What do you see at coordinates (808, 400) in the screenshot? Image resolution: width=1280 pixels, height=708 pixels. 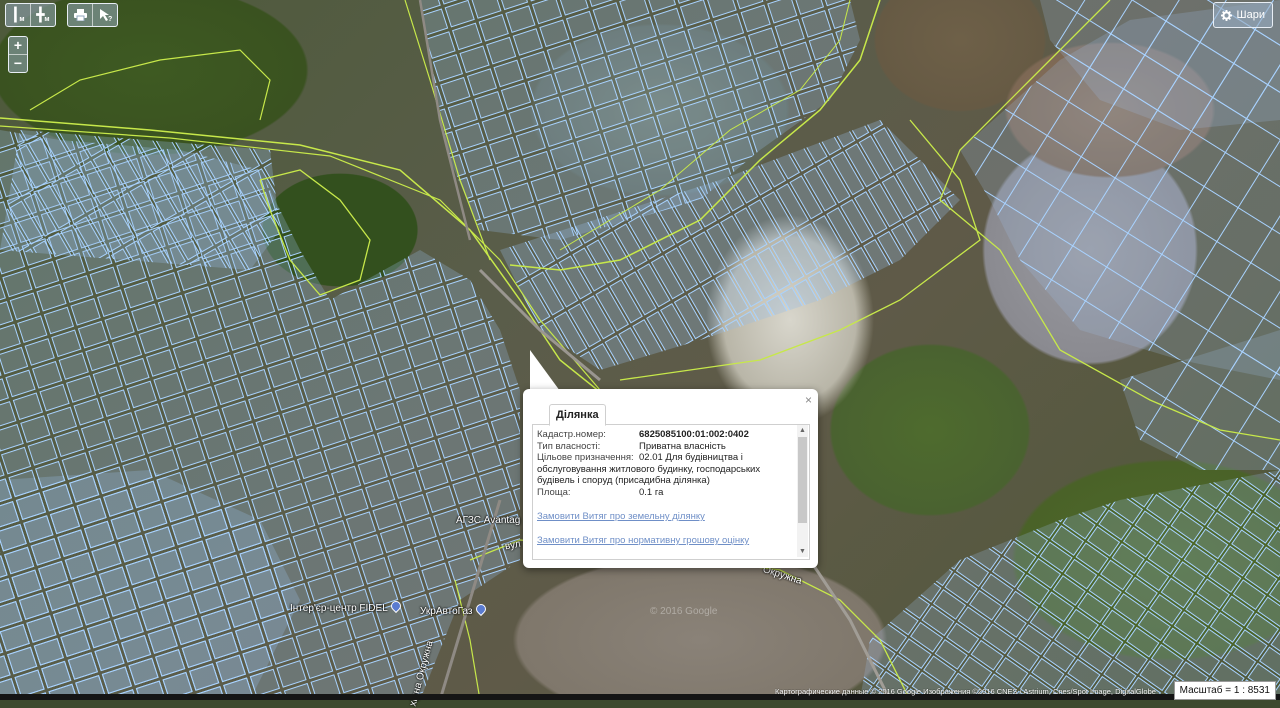 I see `close-icon: ×` at bounding box center [808, 400].